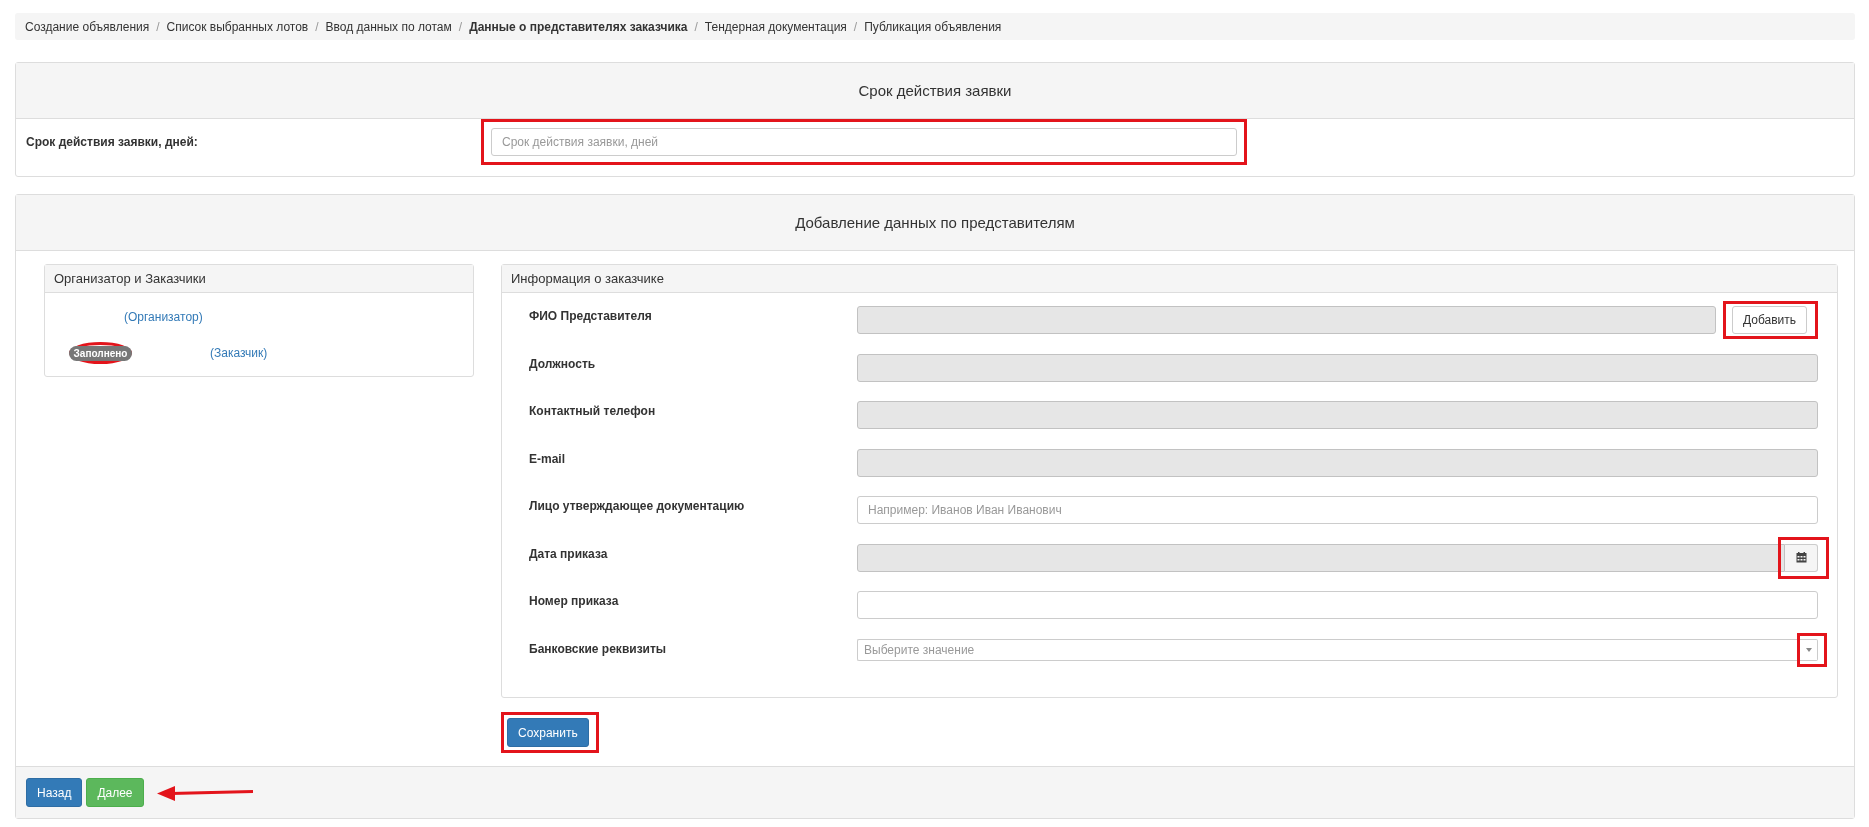 The width and height of the screenshot is (1869, 827). What do you see at coordinates (935, 223) in the screenshot?
I see `panel-title: Добавление данных по представителям` at bounding box center [935, 223].